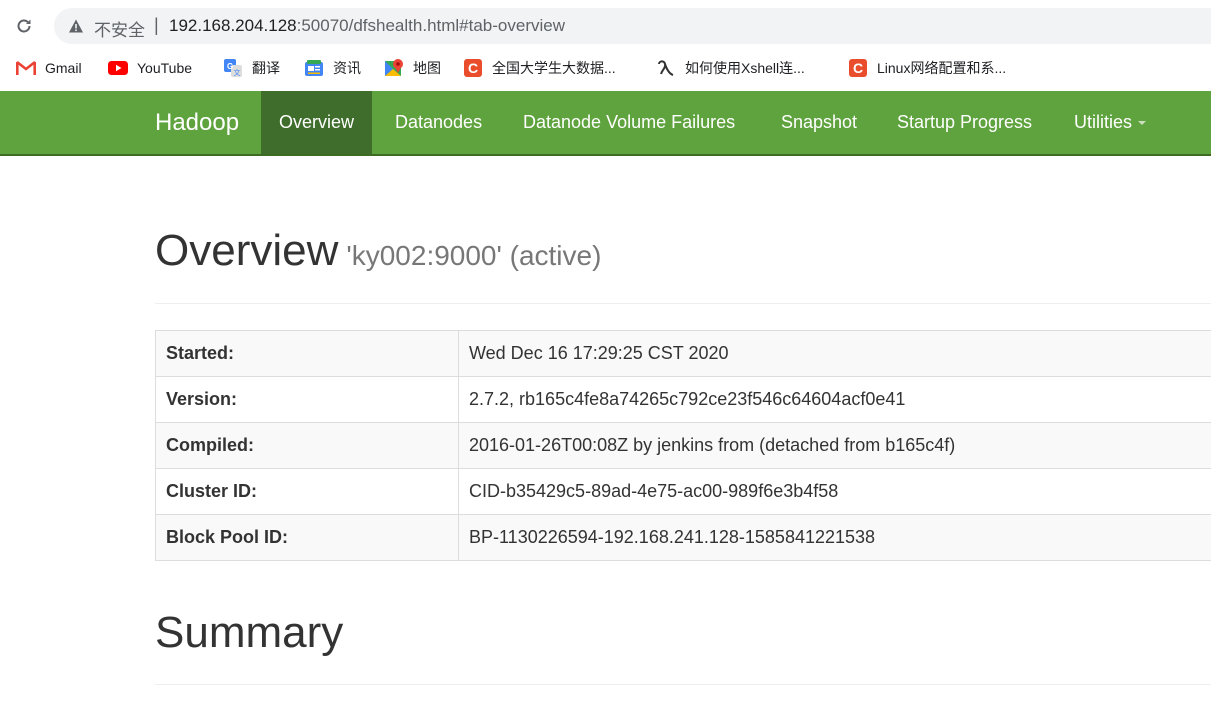 The image size is (1211, 708). I want to click on table-row: Started: Wed Dec 16 17:29:25 CST 2020, so click(683, 353).